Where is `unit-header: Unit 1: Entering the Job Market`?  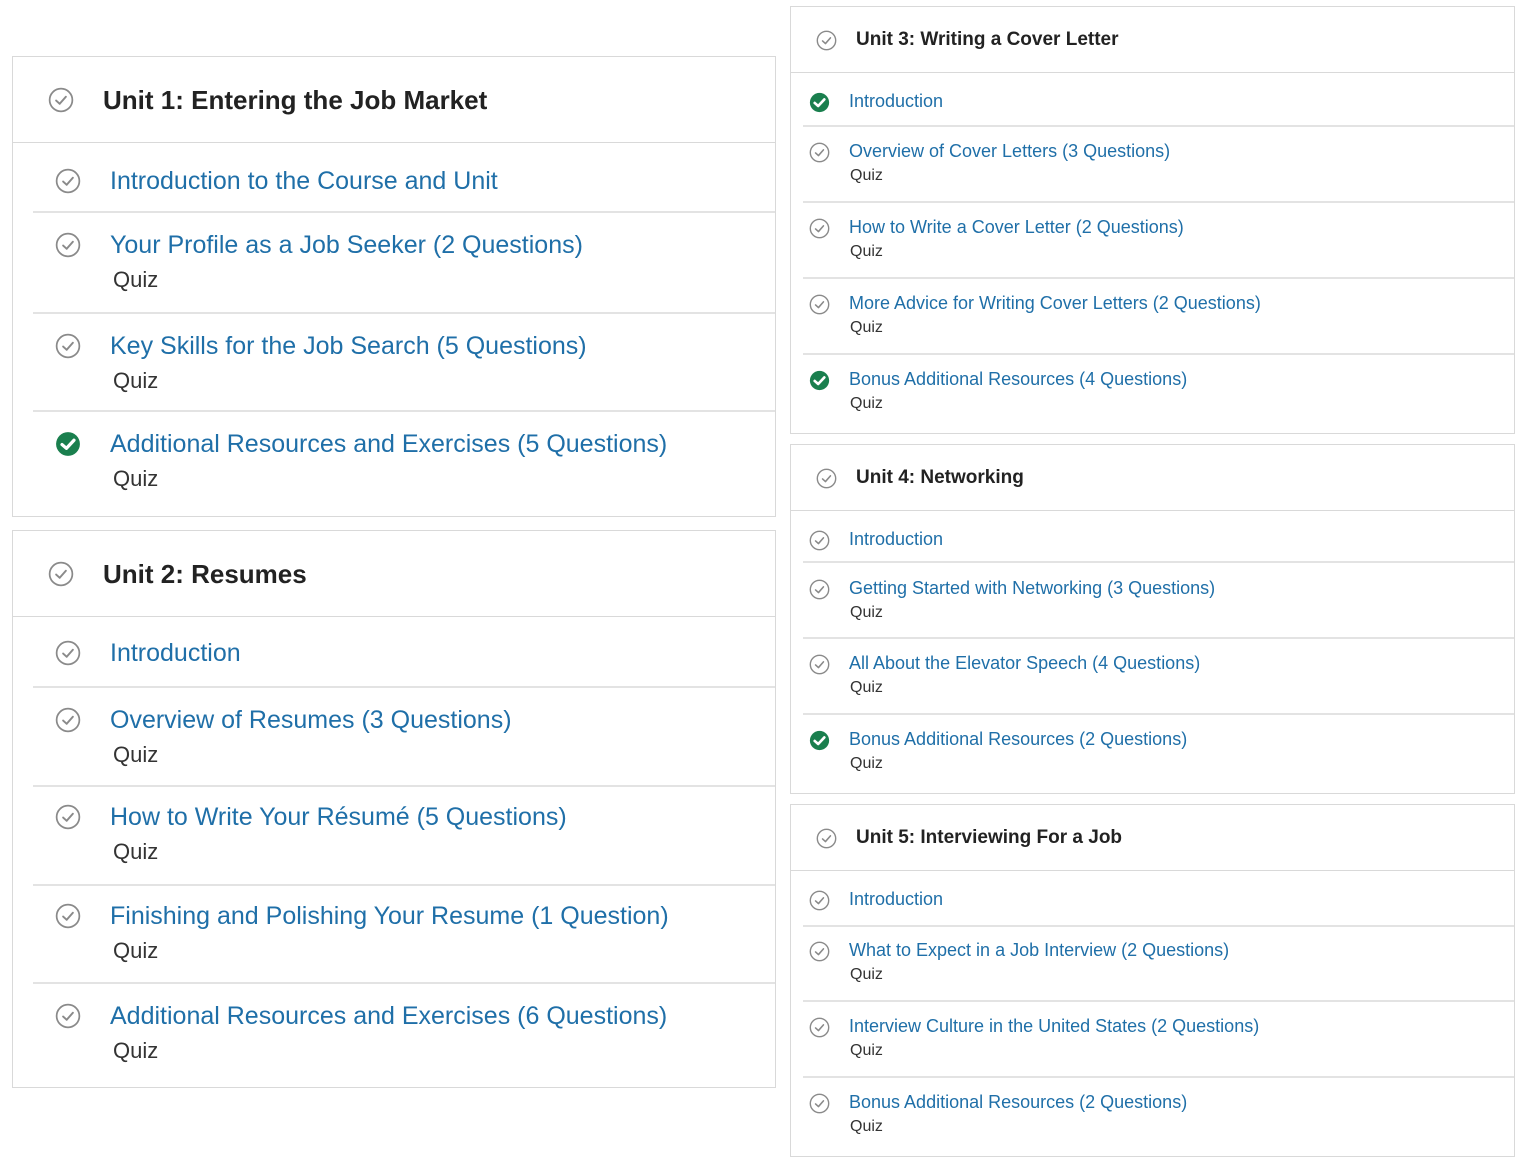 unit-header: Unit 1: Entering the Job Market is located at coordinates (394, 100).